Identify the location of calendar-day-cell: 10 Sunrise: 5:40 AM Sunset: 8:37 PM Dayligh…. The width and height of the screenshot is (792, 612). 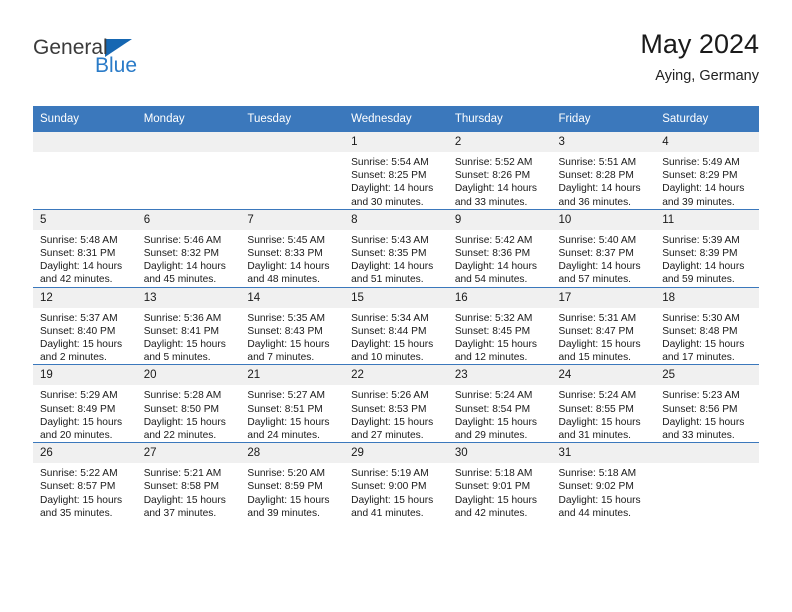
(603, 248).